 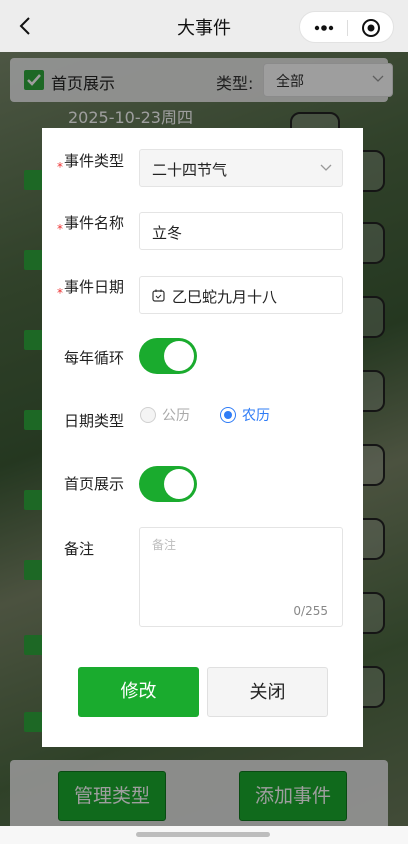 I want to click on event-type-label: * 事件类型, so click(x=90, y=162).